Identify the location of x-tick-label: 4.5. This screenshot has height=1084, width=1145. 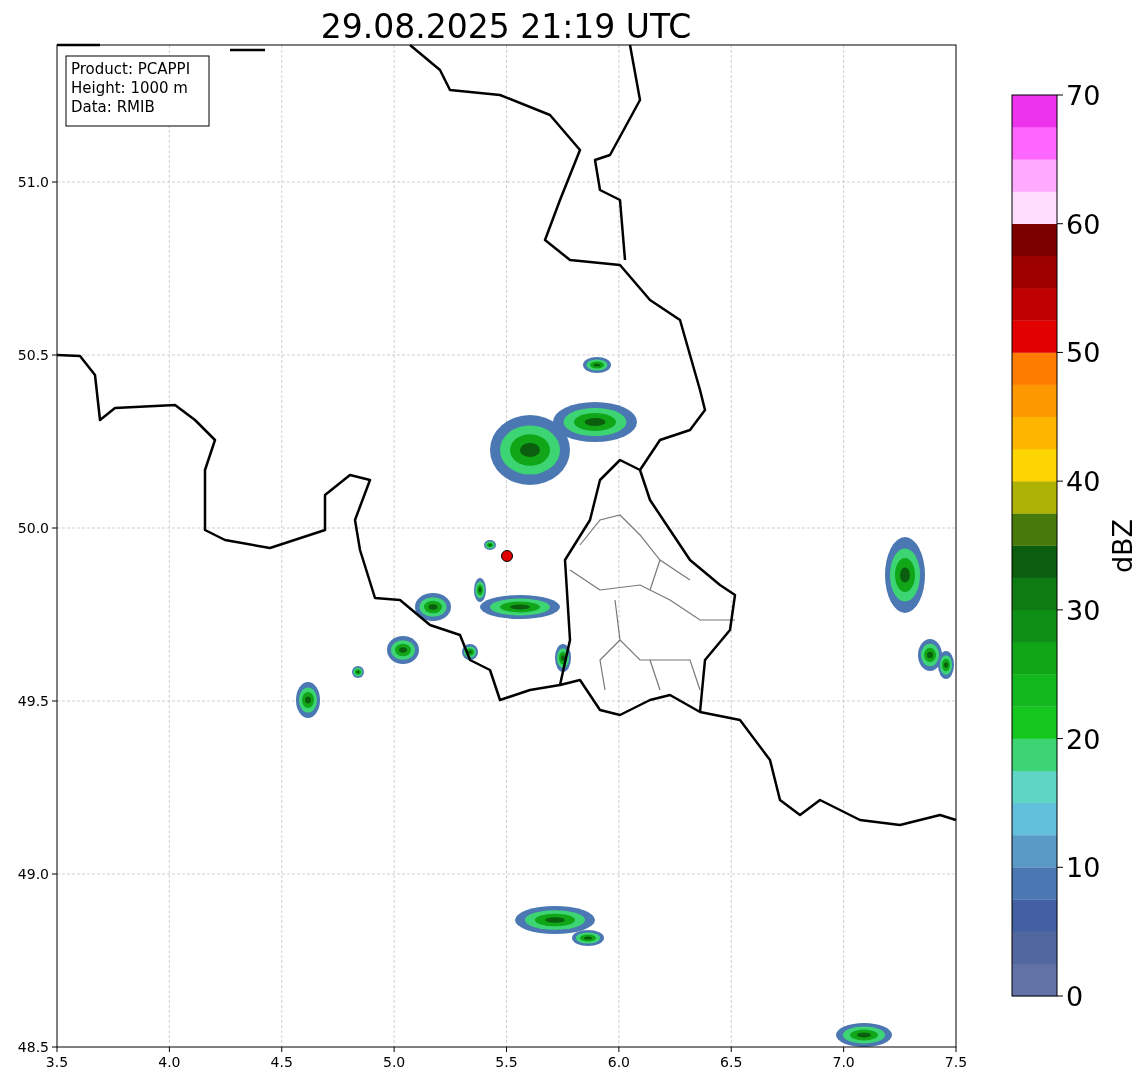
(281, 1062).